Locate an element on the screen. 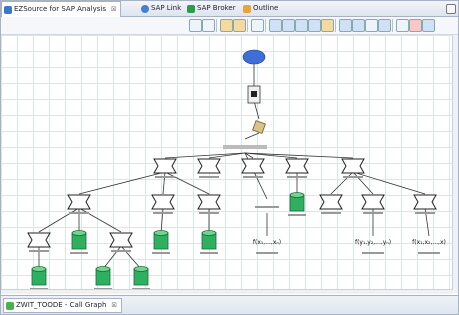  pointer-icon is located at coordinates (345, 25).